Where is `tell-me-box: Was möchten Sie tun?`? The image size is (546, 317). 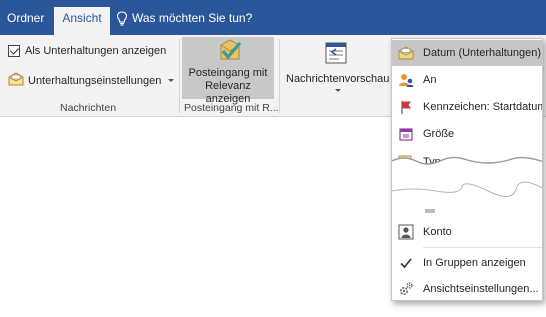
tell-me-box: Was möchten Sie tun? is located at coordinates (184, 18).